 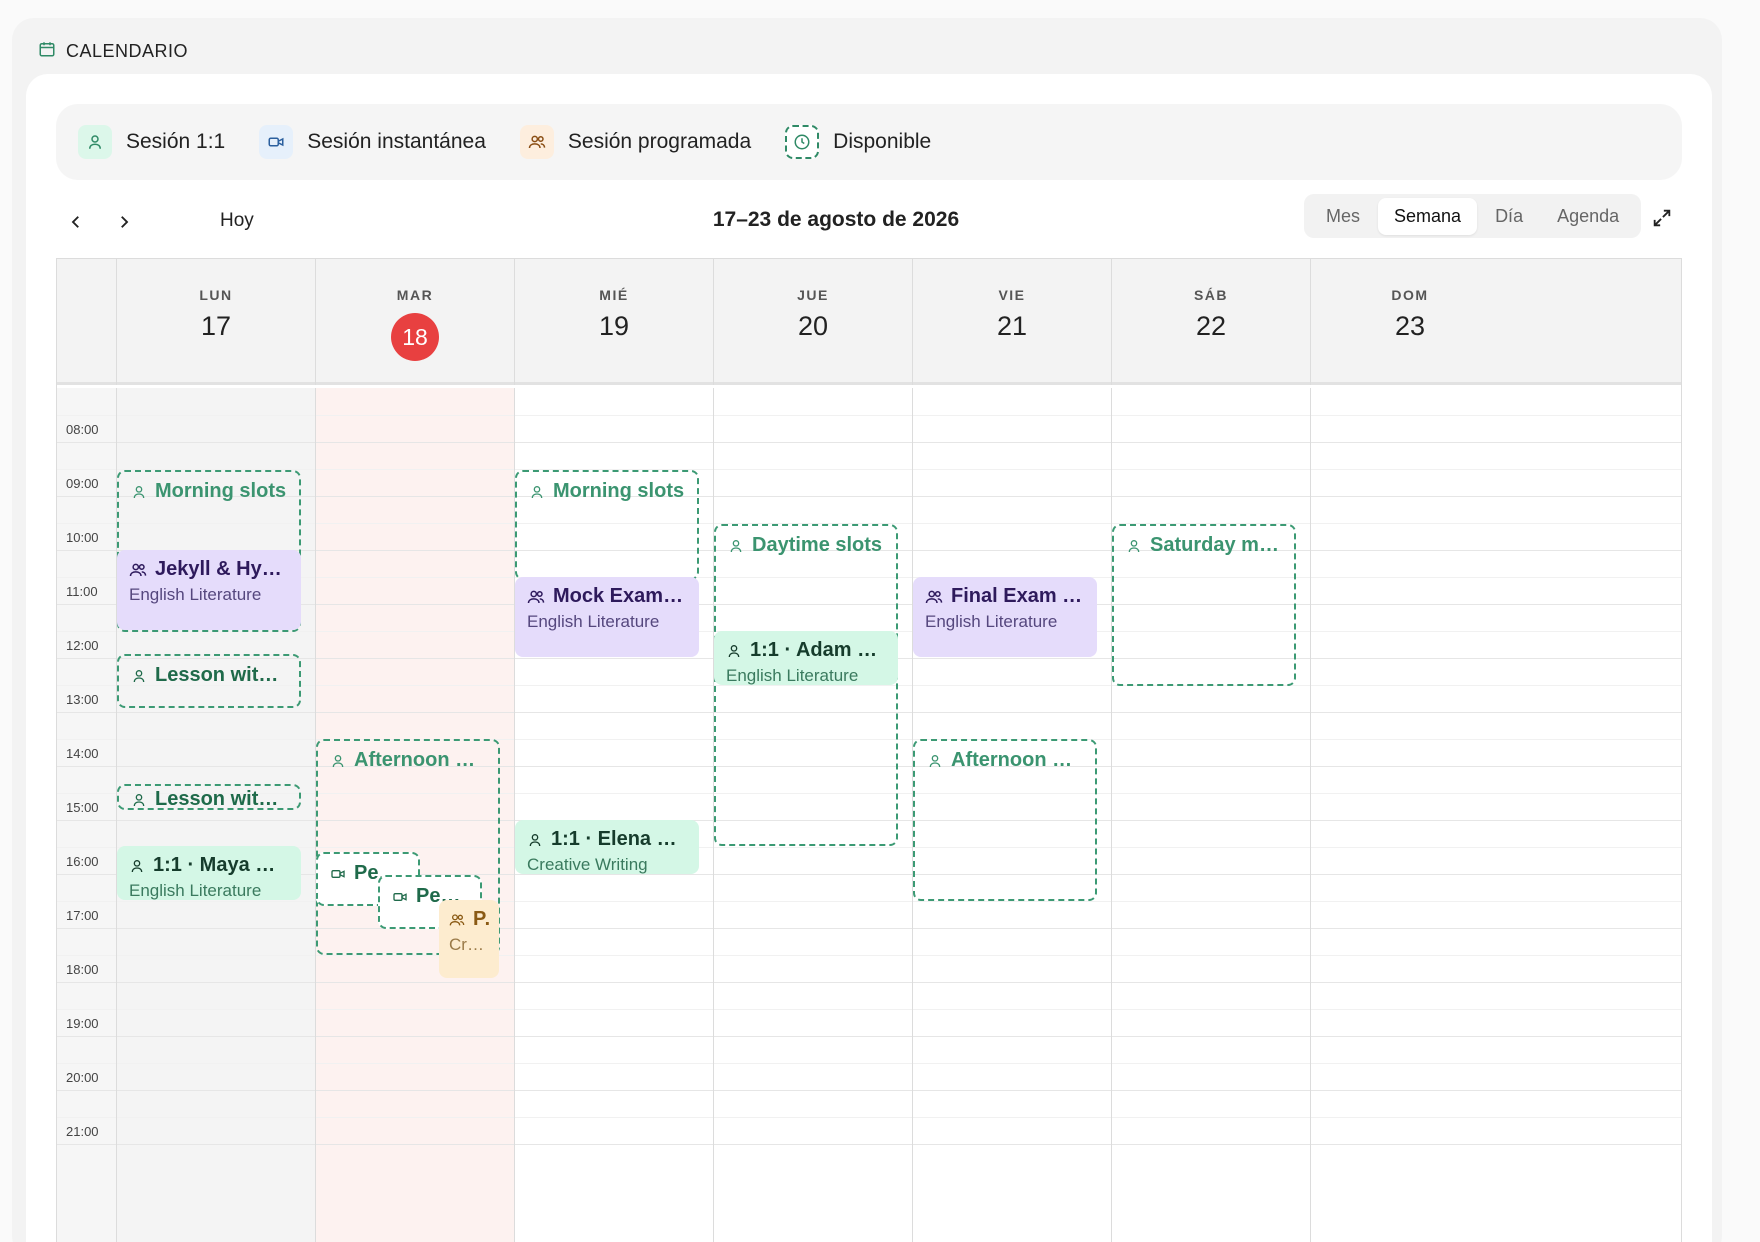 What do you see at coordinates (176, 141) in the screenshot?
I see `legend-label: Sesión 1:1` at bounding box center [176, 141].